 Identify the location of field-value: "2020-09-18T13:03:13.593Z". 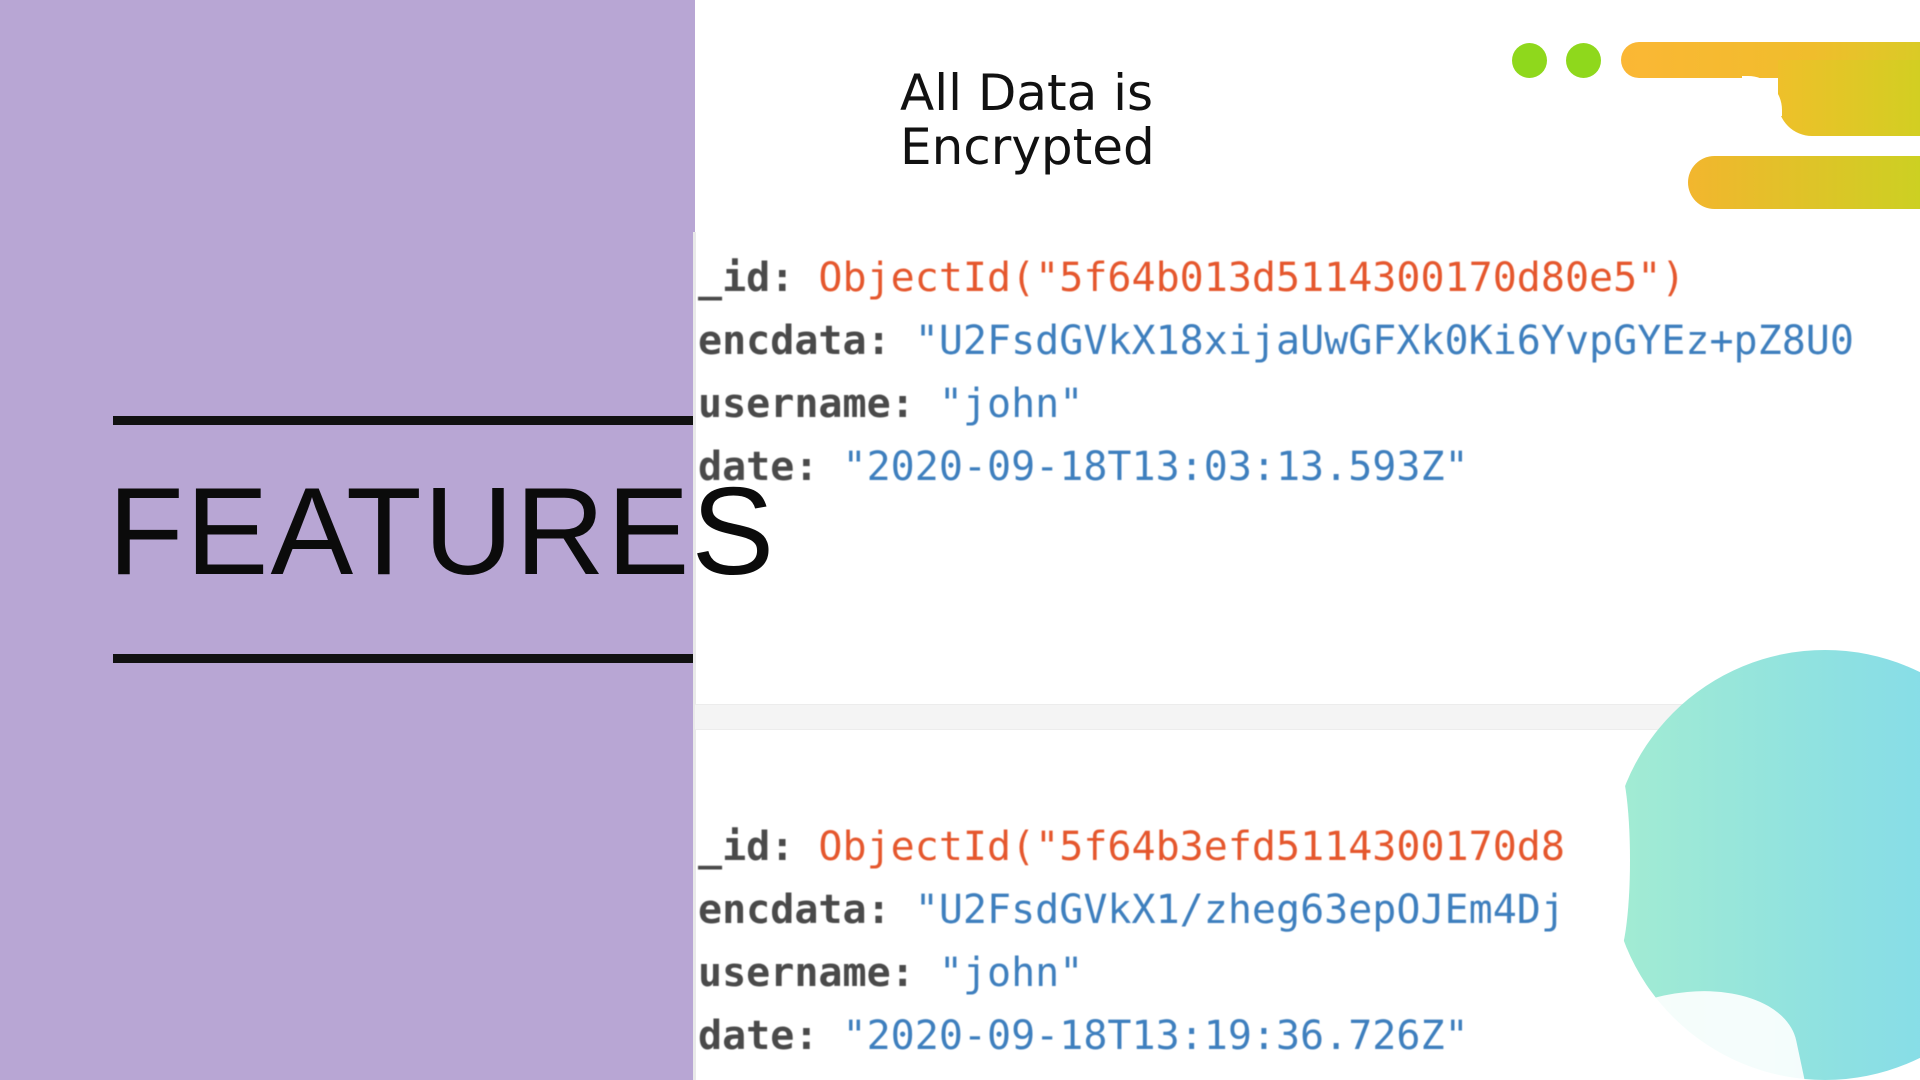
(1155, 467).